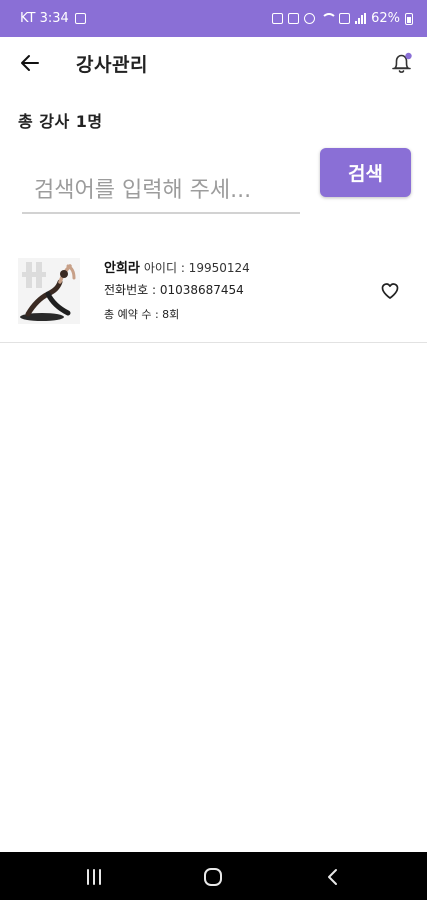 The width and height of the screenshot is (427, 900). Describe the element at coordinates (112, 65) in the screenshot. I see `page-title: 강사관리` at that location.